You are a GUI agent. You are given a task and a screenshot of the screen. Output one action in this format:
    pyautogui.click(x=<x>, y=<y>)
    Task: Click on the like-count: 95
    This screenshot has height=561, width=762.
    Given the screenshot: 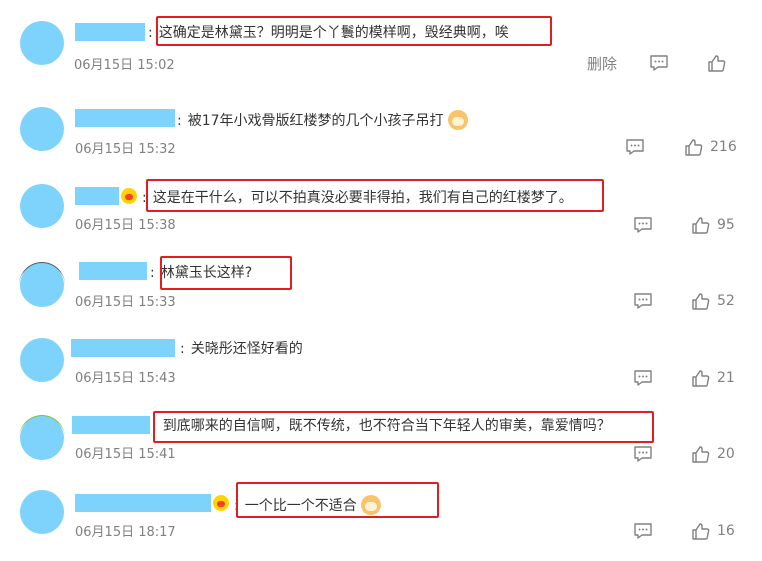 What is the action you would take?
    pyautogui.click(x=726, y=225)
    